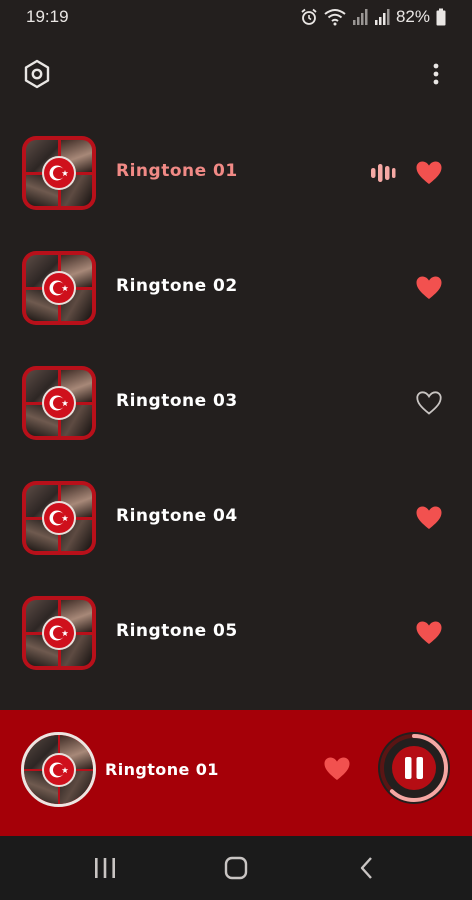  I want to click on back-icon, so click(366, 868).